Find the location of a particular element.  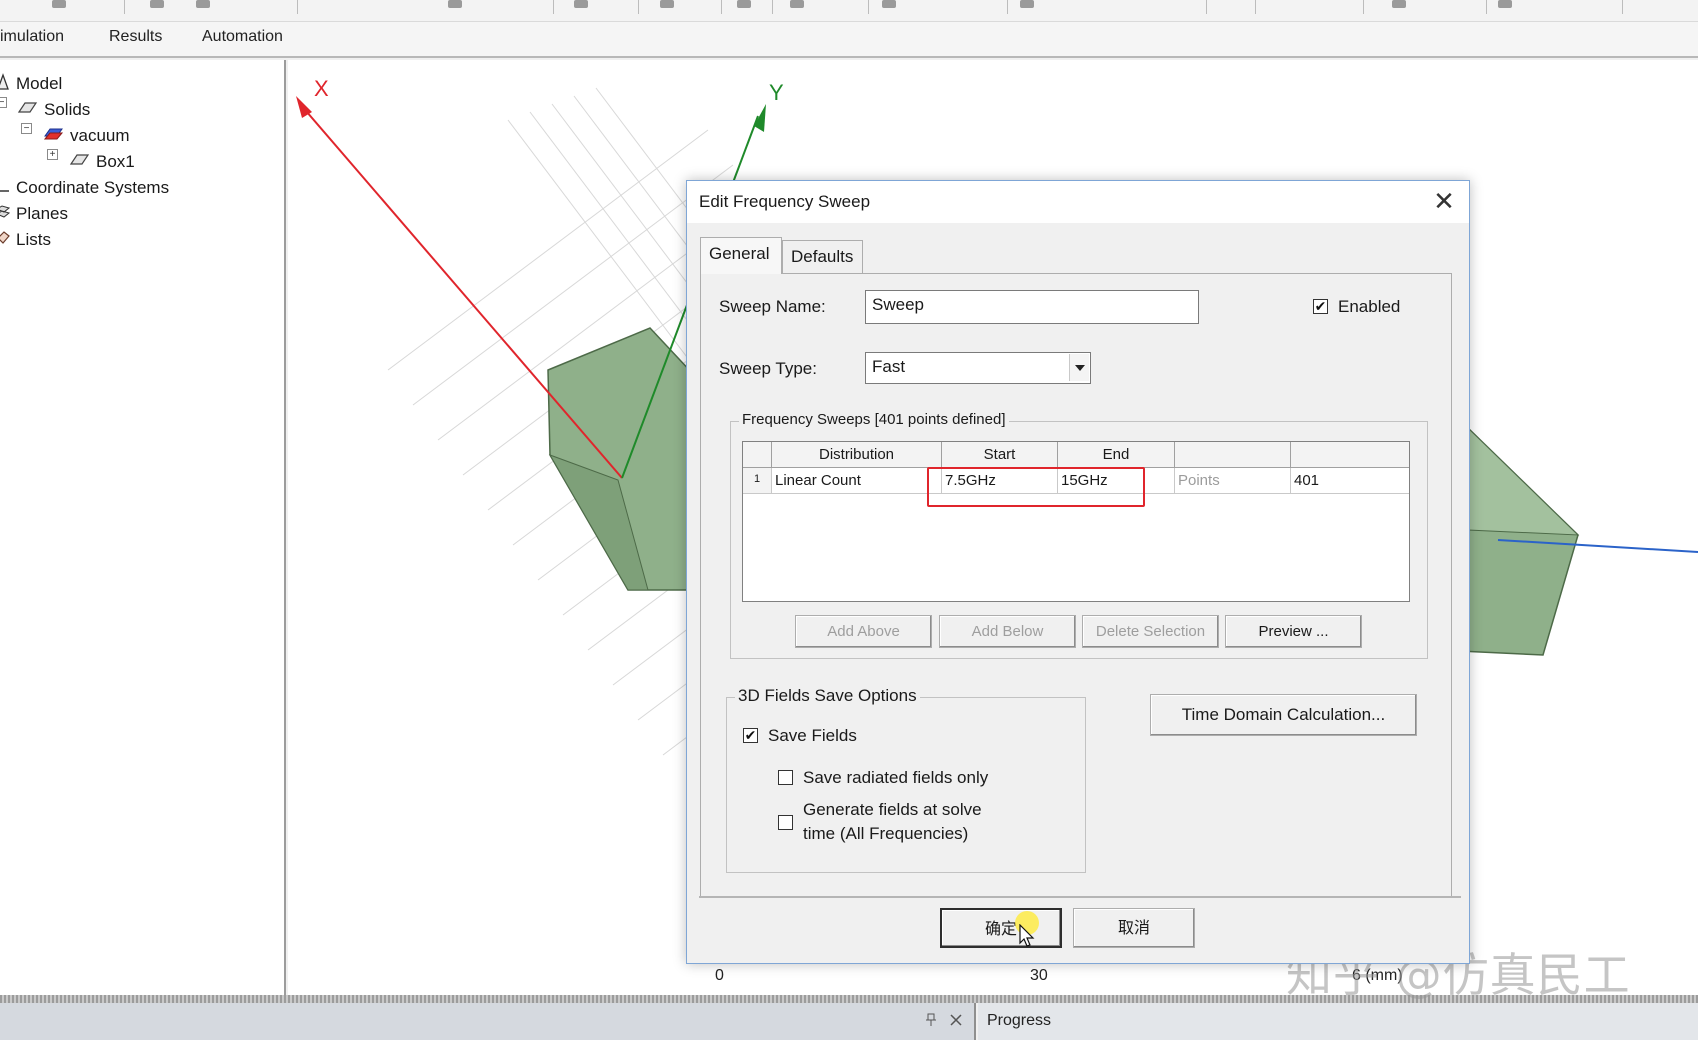

planes-icon is located at coordinates (5, 214).